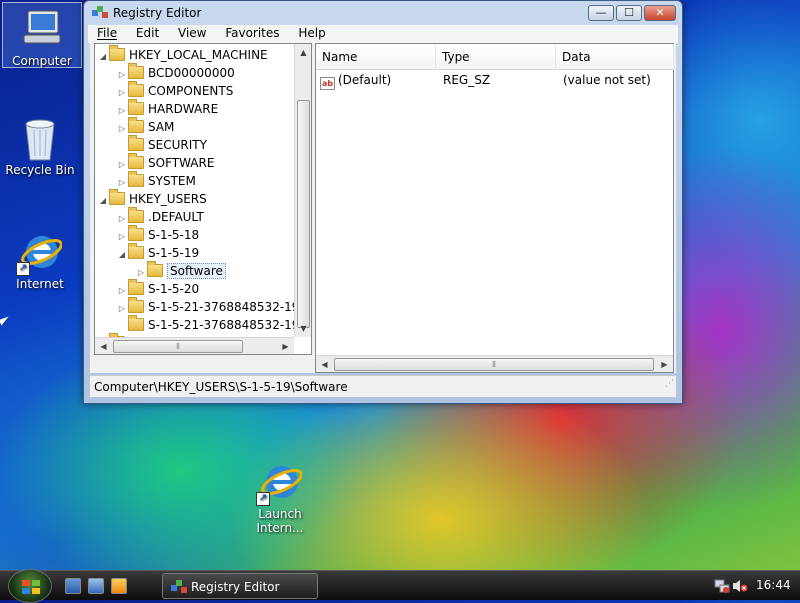 The image size is (800, 603). Describe the element at coordinates (303, 52) in the screenshot. I see `scroll-up-arrow-icon: ▲` at that location.